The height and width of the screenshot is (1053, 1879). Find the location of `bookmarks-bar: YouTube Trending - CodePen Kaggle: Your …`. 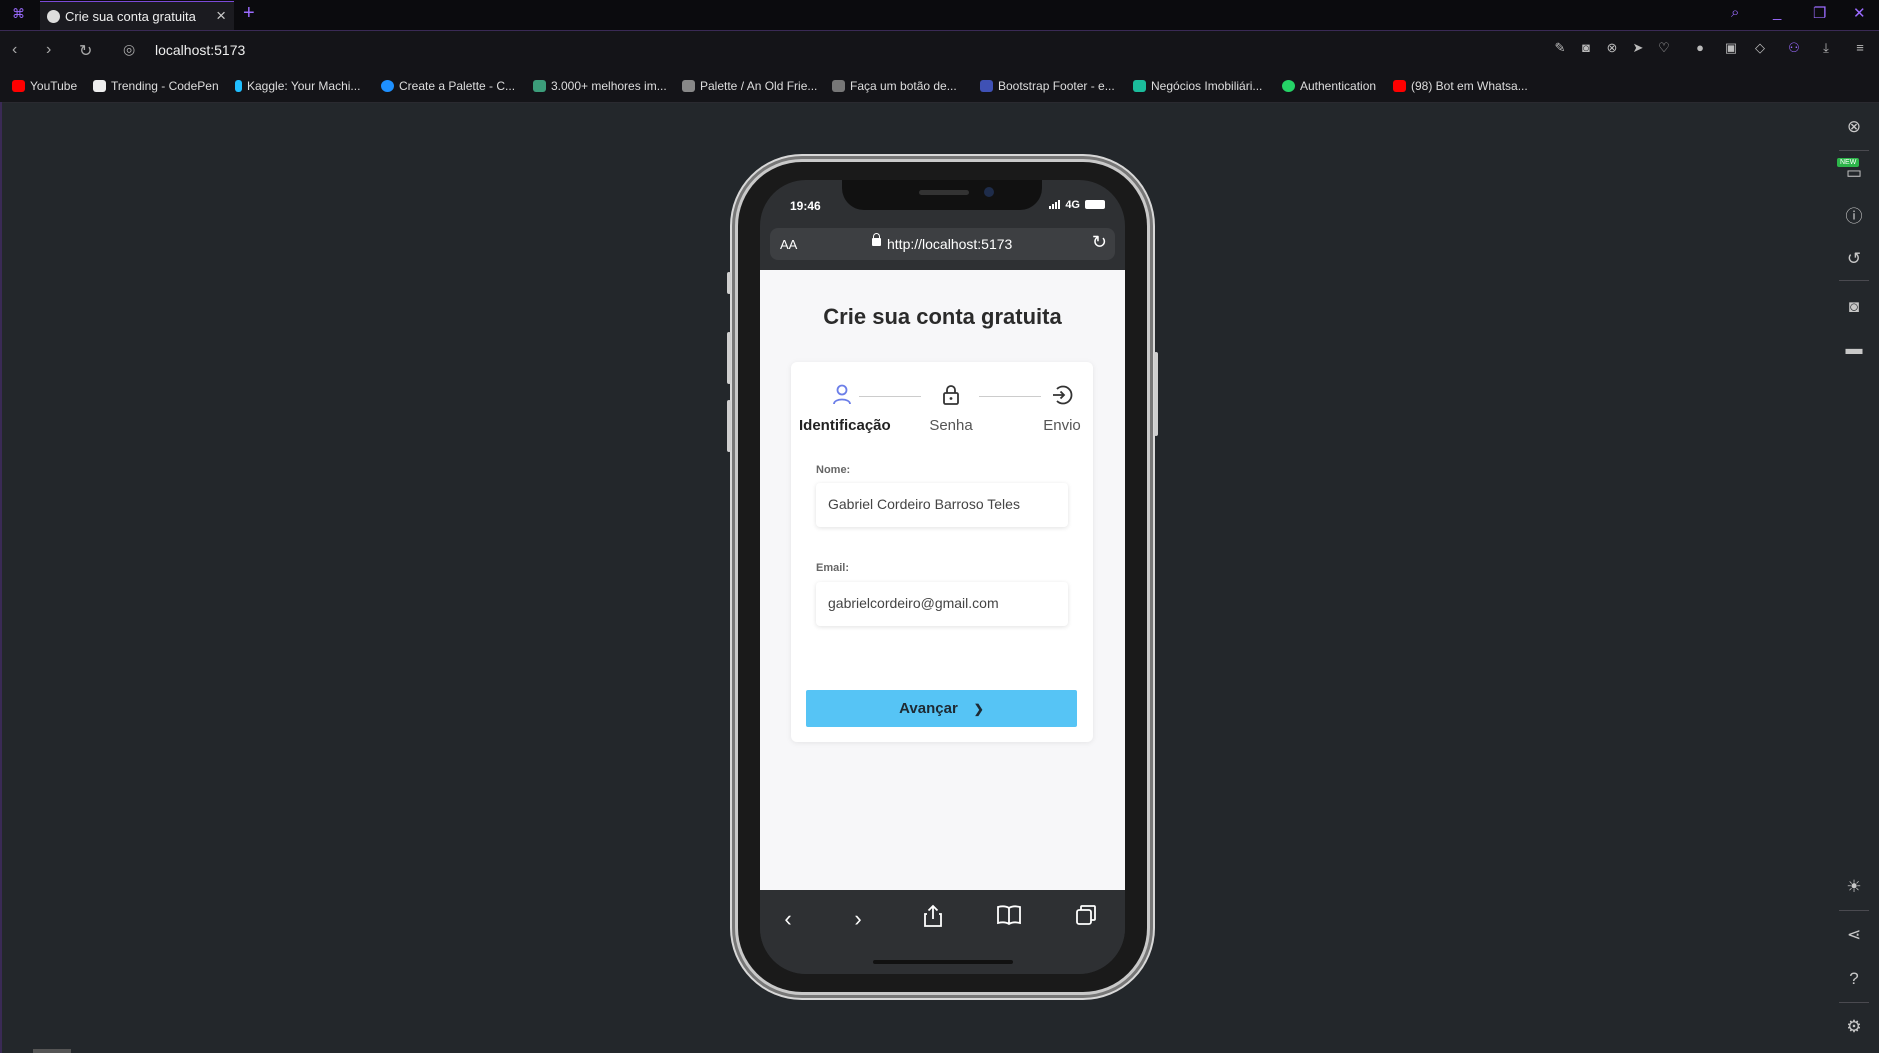

bookmarks-bar: YouTube Trending - CodePen Kaggle: Your … is located at coordinates (939, 87).